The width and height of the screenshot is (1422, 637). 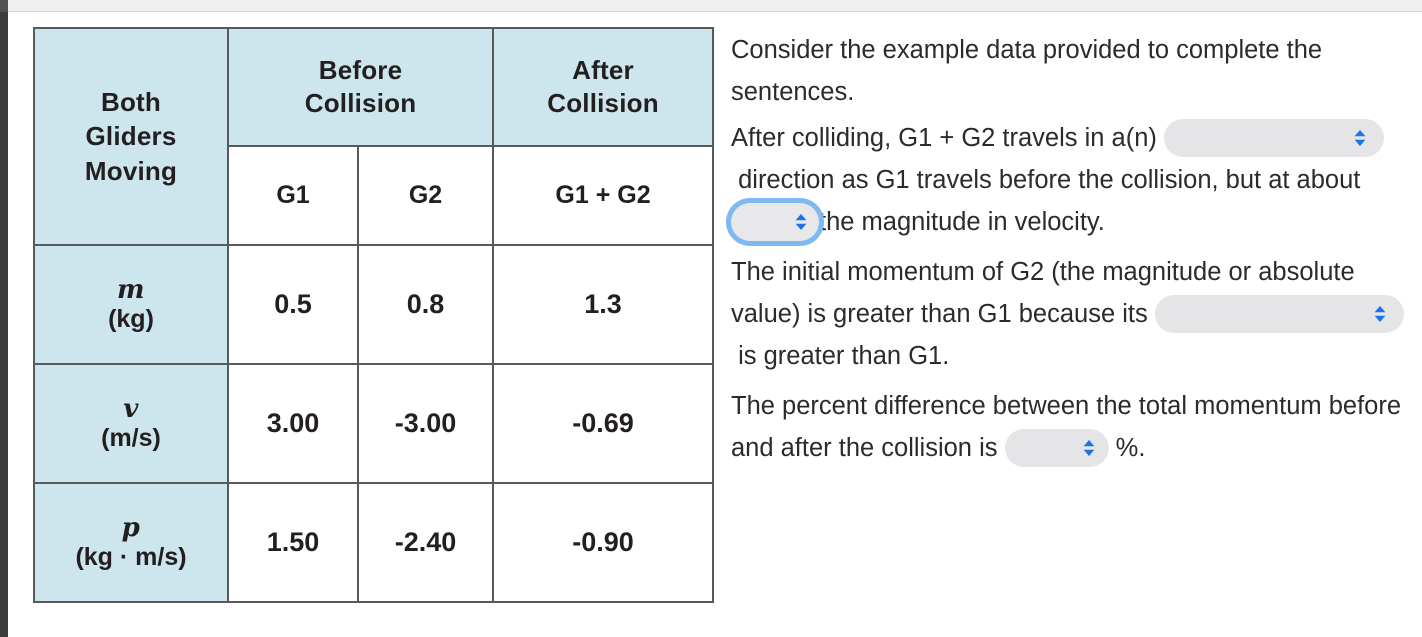 I want to click on corner-line-1: Both, so click(x=131, y=102).